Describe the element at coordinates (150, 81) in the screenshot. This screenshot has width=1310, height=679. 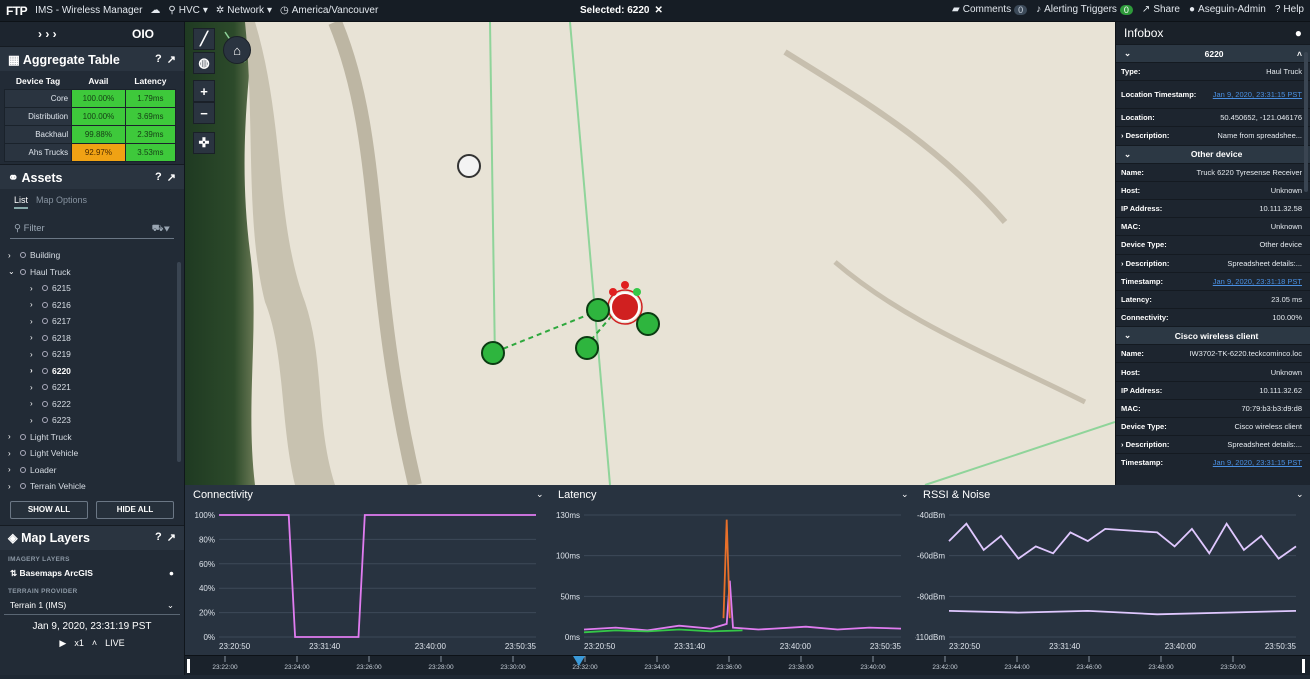
I see `aggregate-col-2: Latency` at that location.